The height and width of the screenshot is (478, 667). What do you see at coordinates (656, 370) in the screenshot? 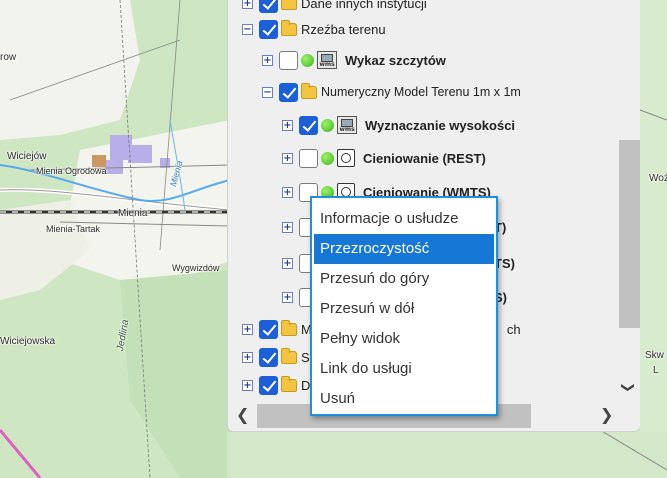
I see `map-label-l: L` at bounding box center [656, 370].